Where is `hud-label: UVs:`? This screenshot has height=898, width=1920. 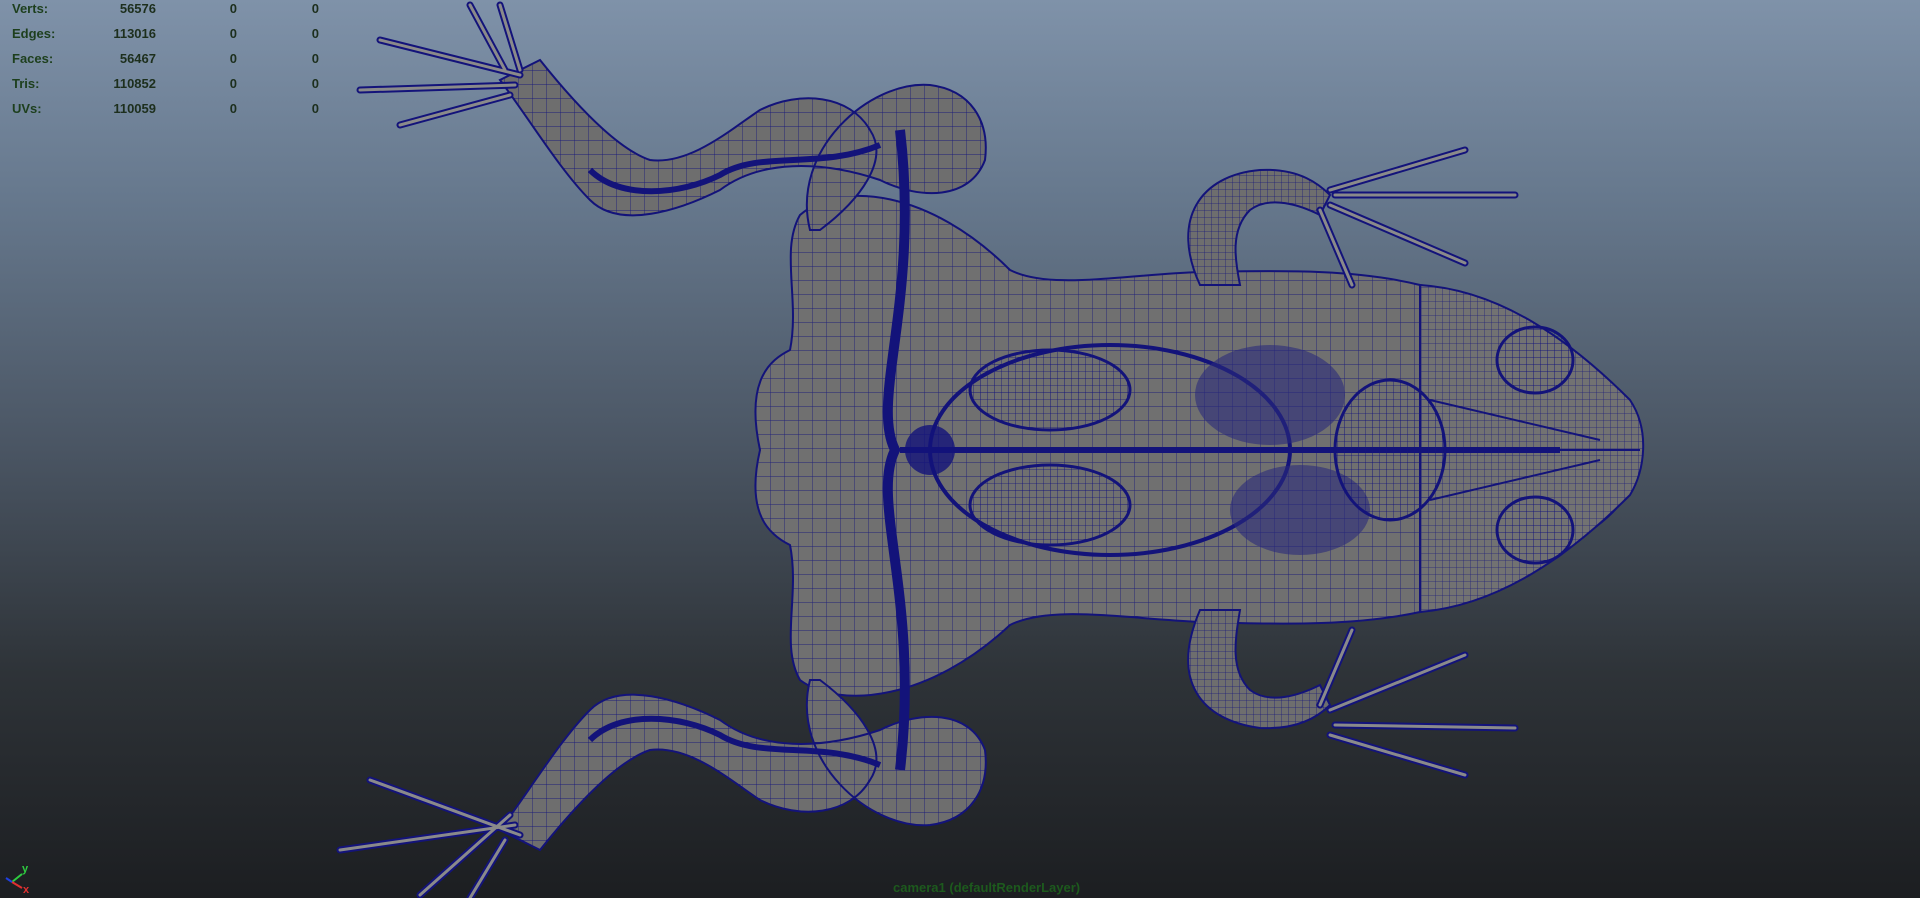 hud-label: UVs: is located at coordinates (27, 108).